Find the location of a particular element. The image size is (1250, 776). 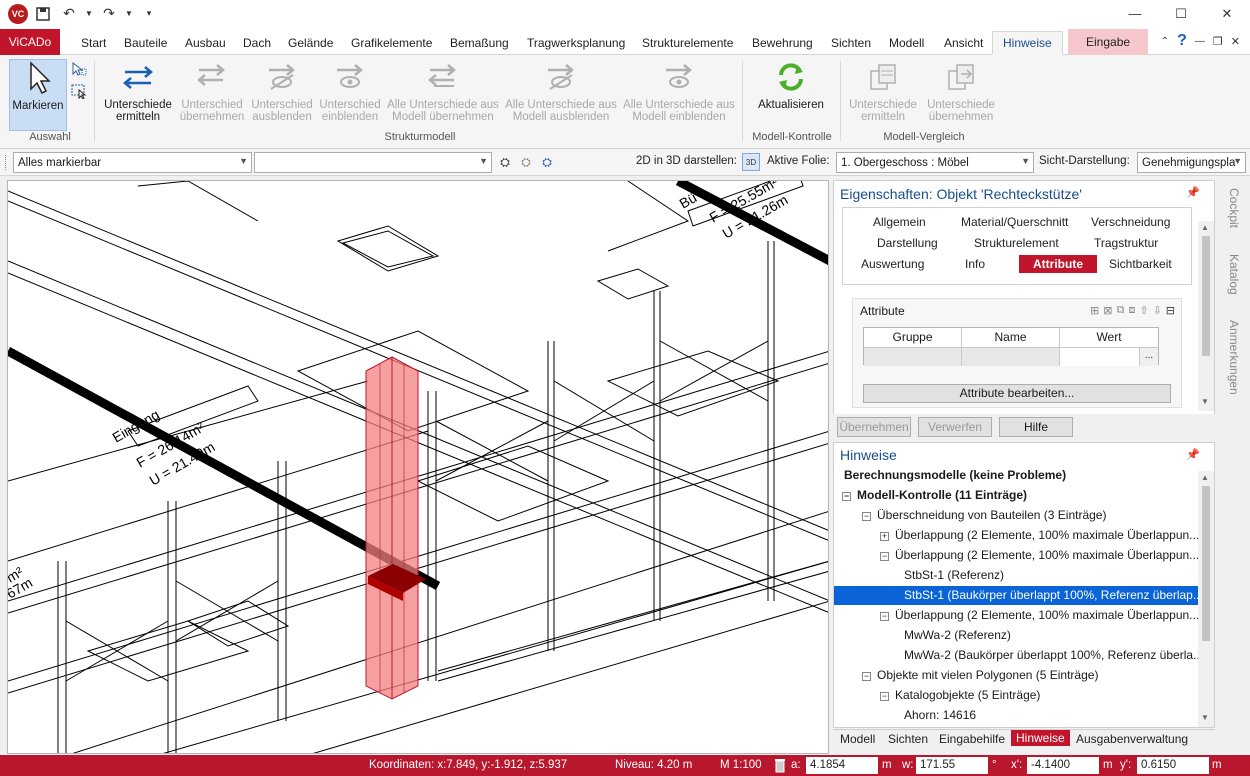

side-tab-anmerkungen: Anmerkungen is located at coordinates (1234, 357).